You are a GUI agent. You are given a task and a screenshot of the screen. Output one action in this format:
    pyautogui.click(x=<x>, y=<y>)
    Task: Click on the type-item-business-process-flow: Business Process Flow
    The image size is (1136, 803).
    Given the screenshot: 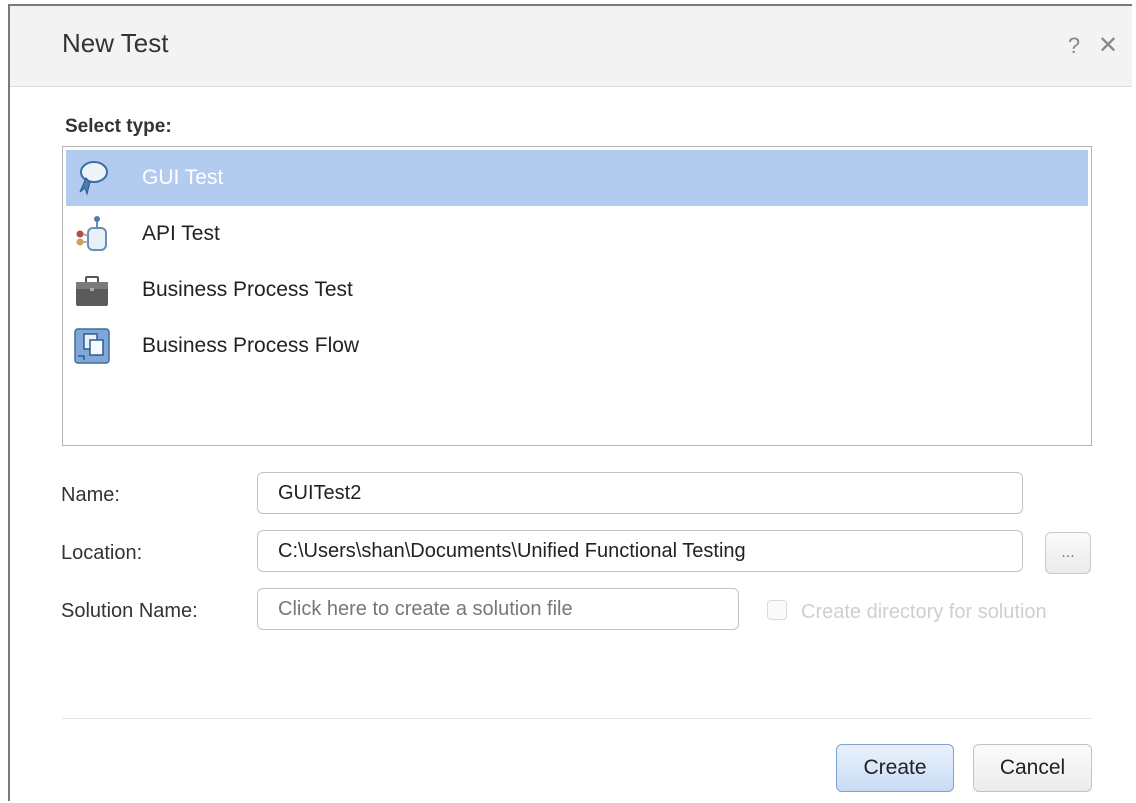 What is the action you would take?
    pyautogui.click(x=577, y=346)
    